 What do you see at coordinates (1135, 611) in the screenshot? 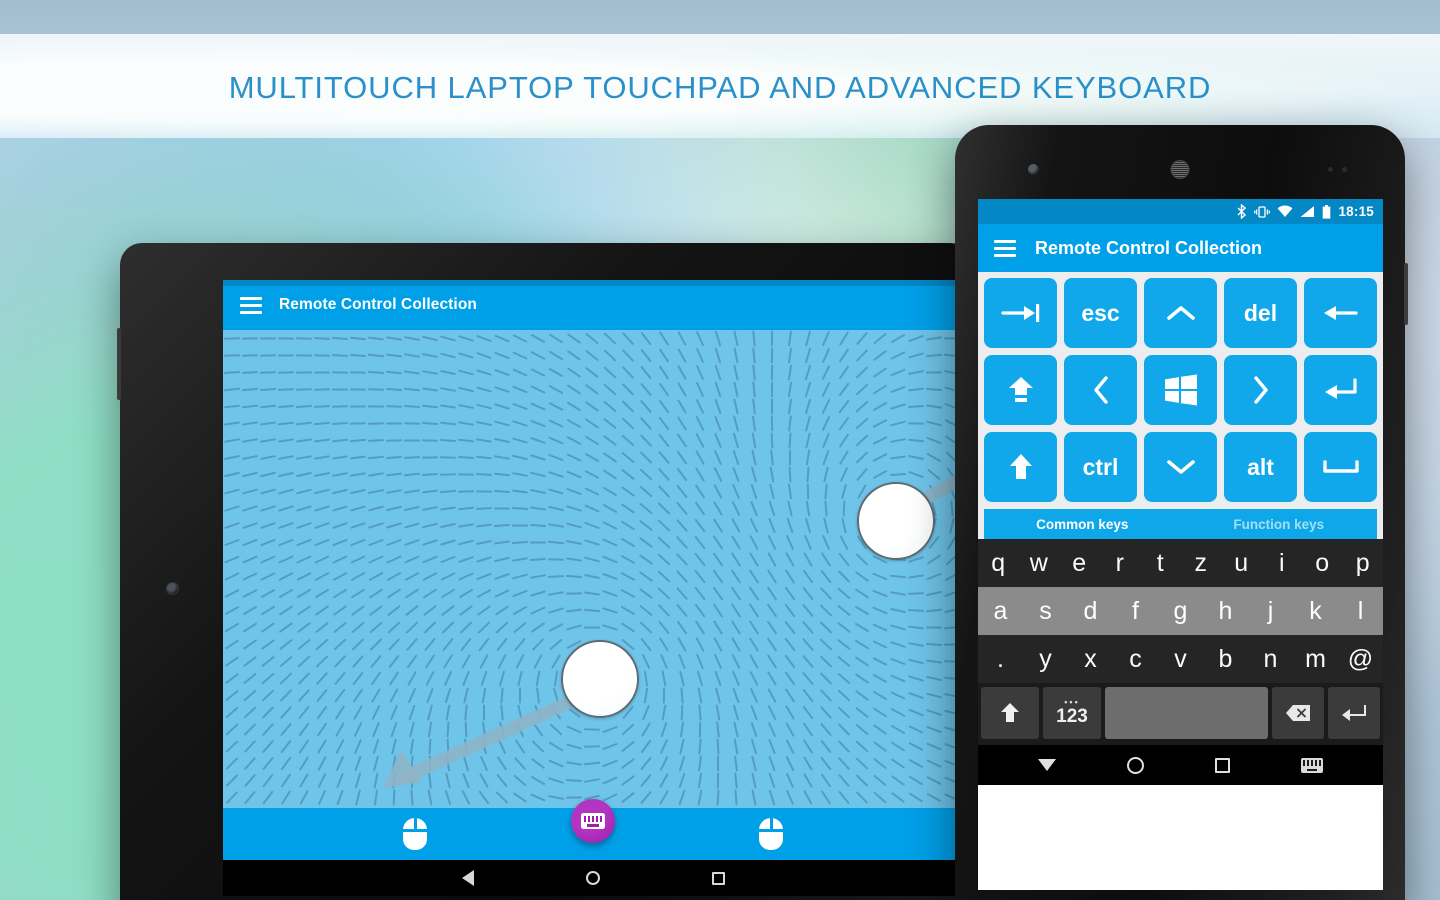
I see `keyboard-key-f: f` at bounding box center [1135, 611].